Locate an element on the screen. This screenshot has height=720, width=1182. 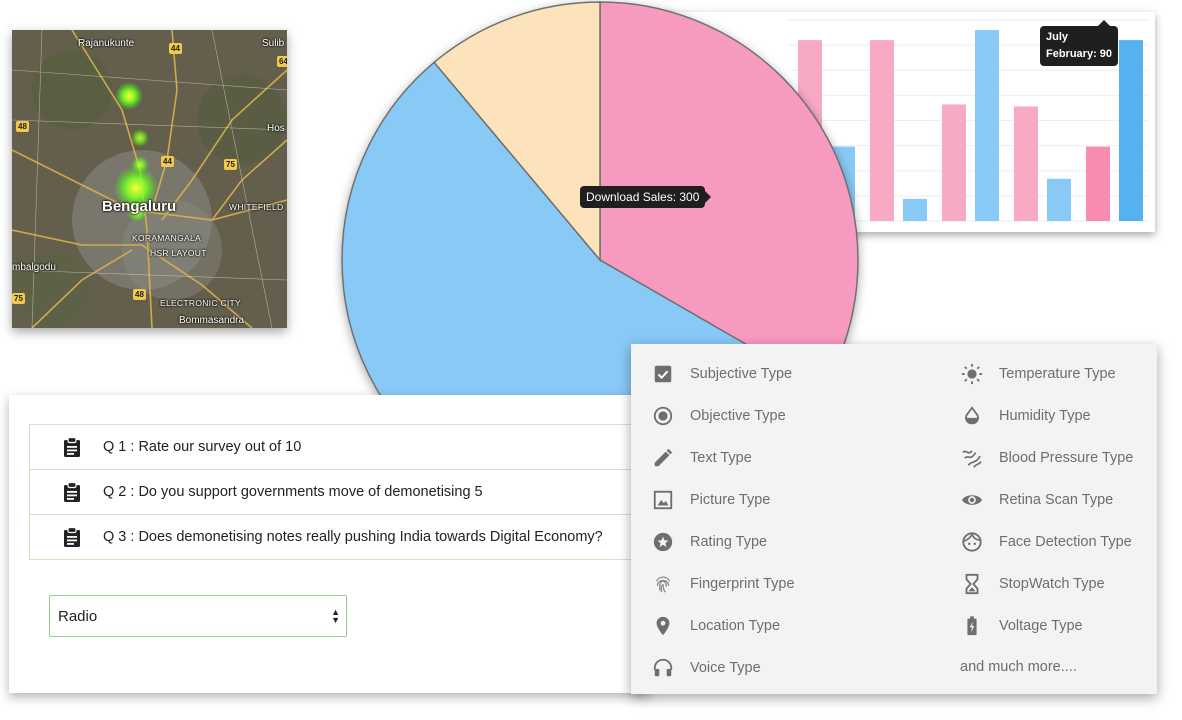
type-item-subjective: Subjective Type is located at coordinates (722, 374).